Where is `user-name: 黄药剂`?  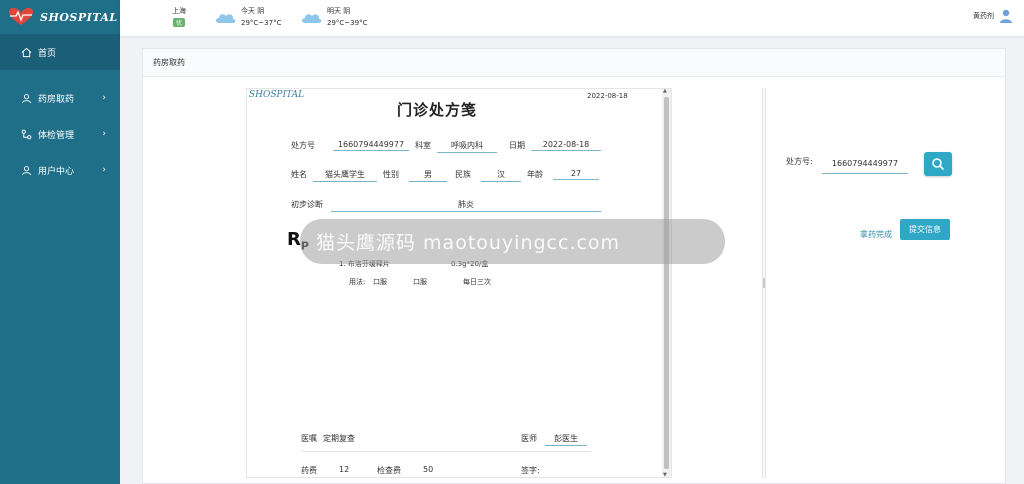 user-name: 黄药剂 is located at coordinates (983, 16).